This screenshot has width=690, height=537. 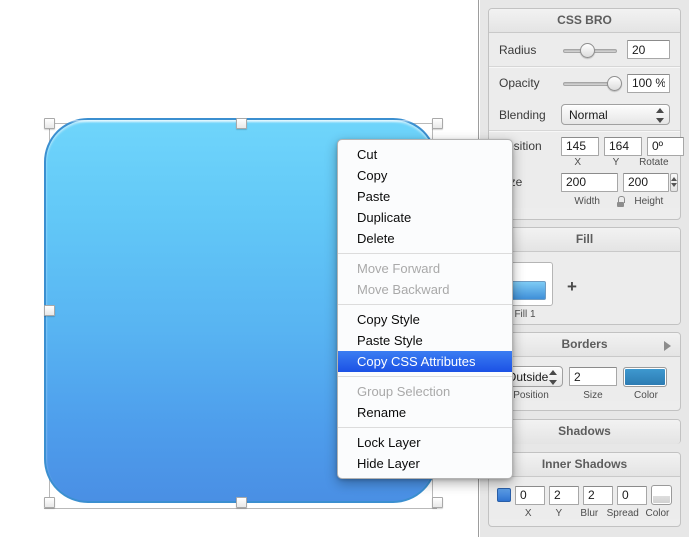 I want to click on opacity-input, so click(x=648, y=83).